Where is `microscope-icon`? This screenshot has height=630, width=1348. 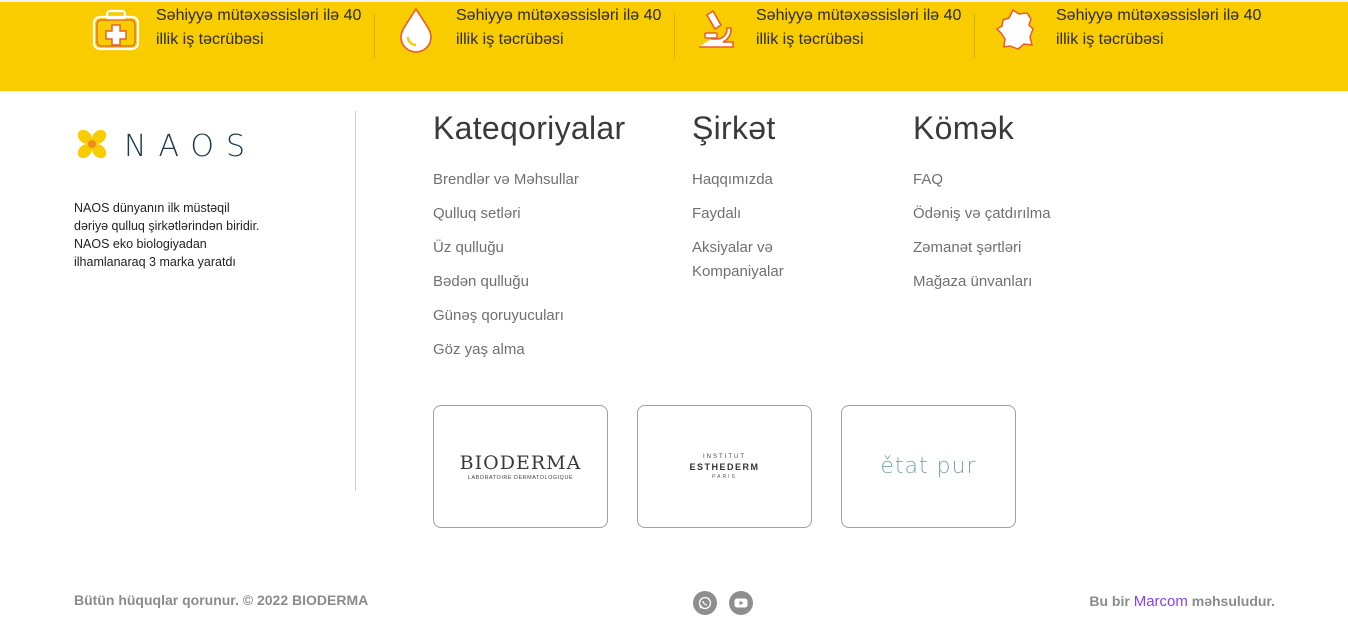
microscope-icon is located at coordinates (716, 30).